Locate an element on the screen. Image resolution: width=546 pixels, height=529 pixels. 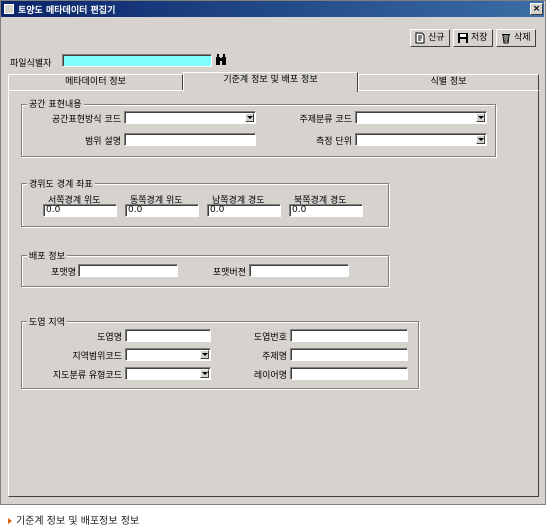
title-bar: 토양도 메타데이터 편집기 × is located at coordinates (272, 9).